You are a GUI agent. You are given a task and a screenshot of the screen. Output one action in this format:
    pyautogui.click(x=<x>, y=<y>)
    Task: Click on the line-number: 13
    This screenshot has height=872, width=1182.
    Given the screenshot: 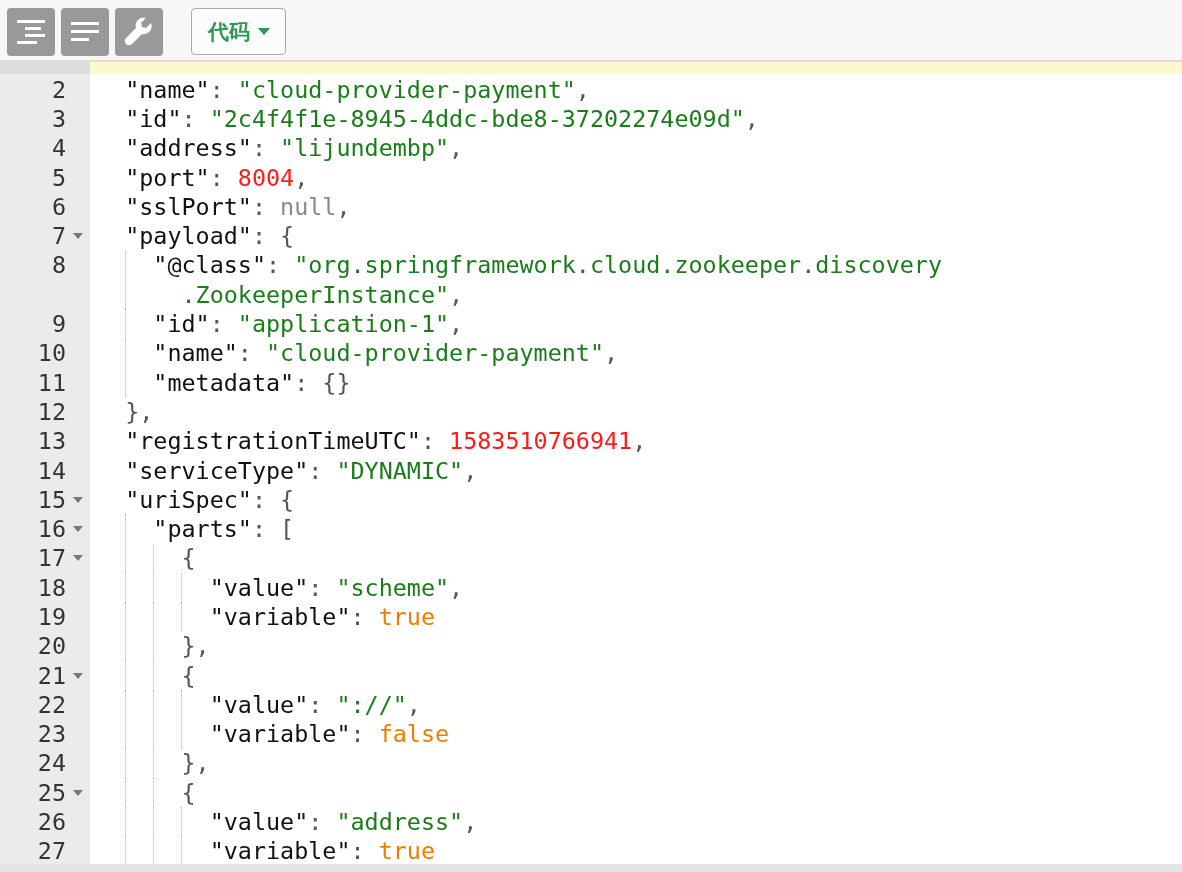 What is the action you would take?
    pyautogui.click(x=51, y=441)
    